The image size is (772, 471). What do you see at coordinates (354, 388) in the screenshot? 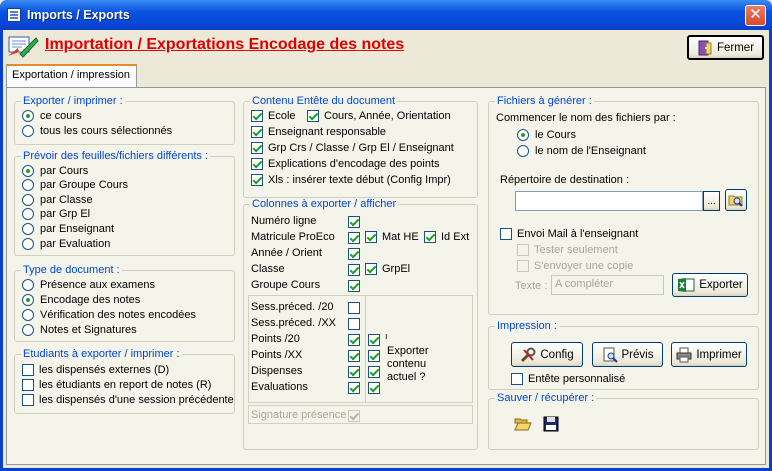
I see `col-evaluations-checkbox` at bounding box center [354, 388].